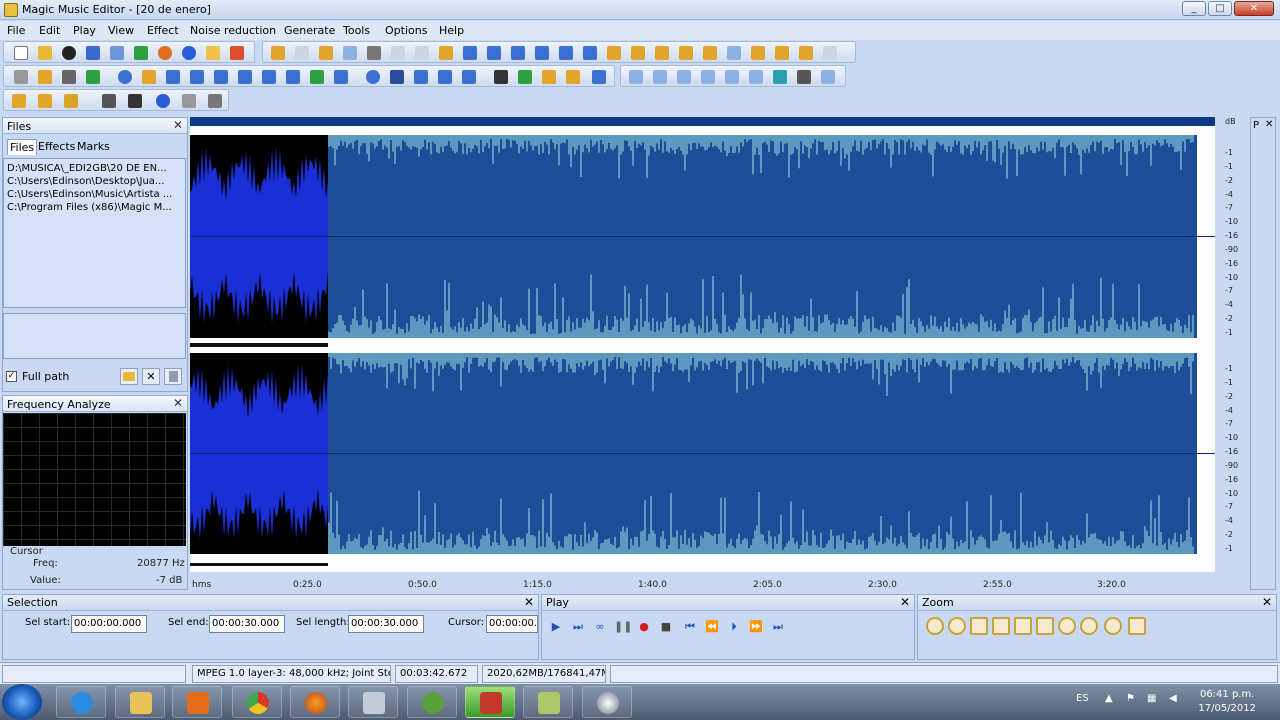 The height and width of the screenshot is (720, 1280). What do you see at coordinates (445, 77) in the screenshot?
I see `fx-vibrato-icon` at bounding box center [445, 77].